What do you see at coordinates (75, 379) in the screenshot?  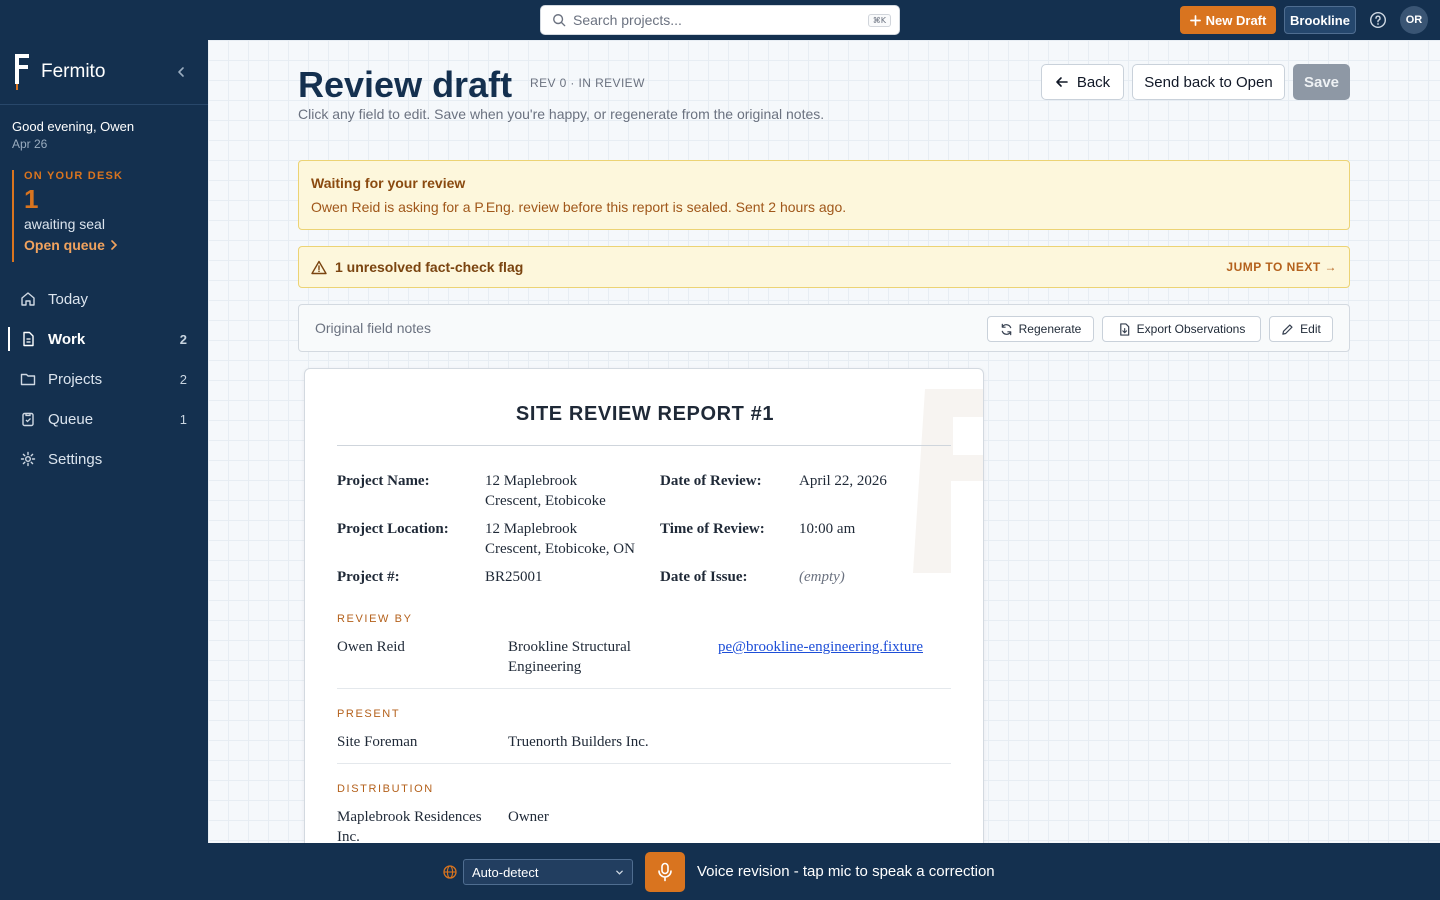 I see `sidebar-item-label: Projects` at bounding box center [75, 379].